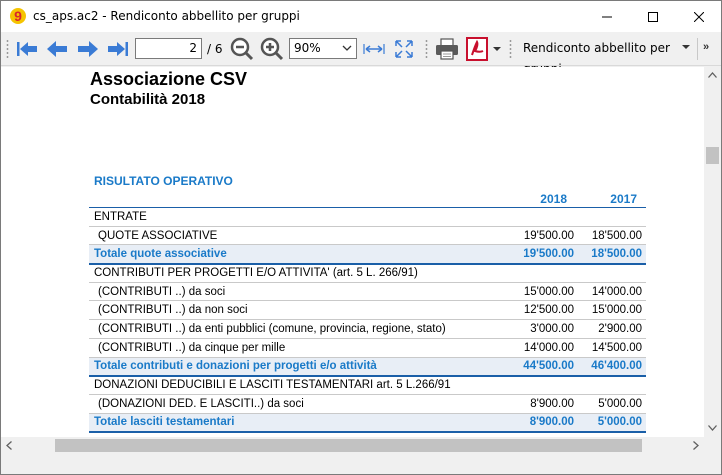 This screenshot has width=722, height=475. Describe the element at coordinates (299, 348) in the screenshot. I see `row-label: (CONTRIBUTI ..) da cinque per mille` at that location.